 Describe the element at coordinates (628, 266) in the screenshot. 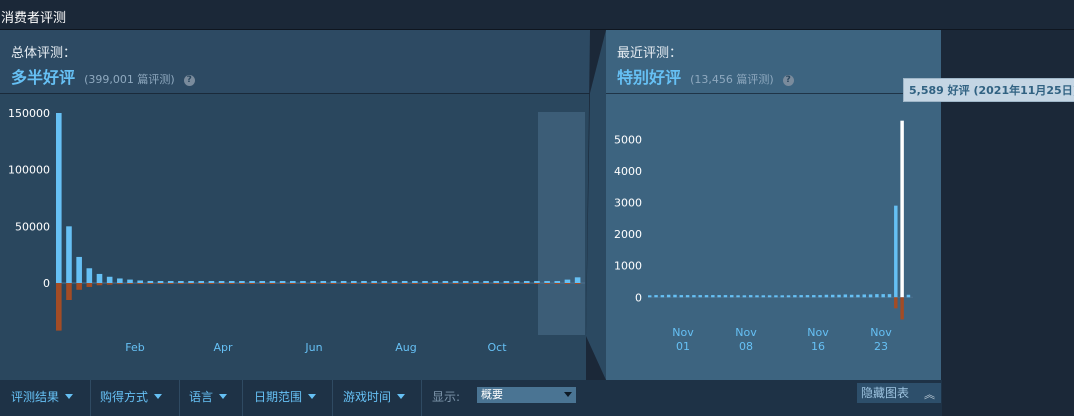

I see `y-tick-label: 1000` at that location.